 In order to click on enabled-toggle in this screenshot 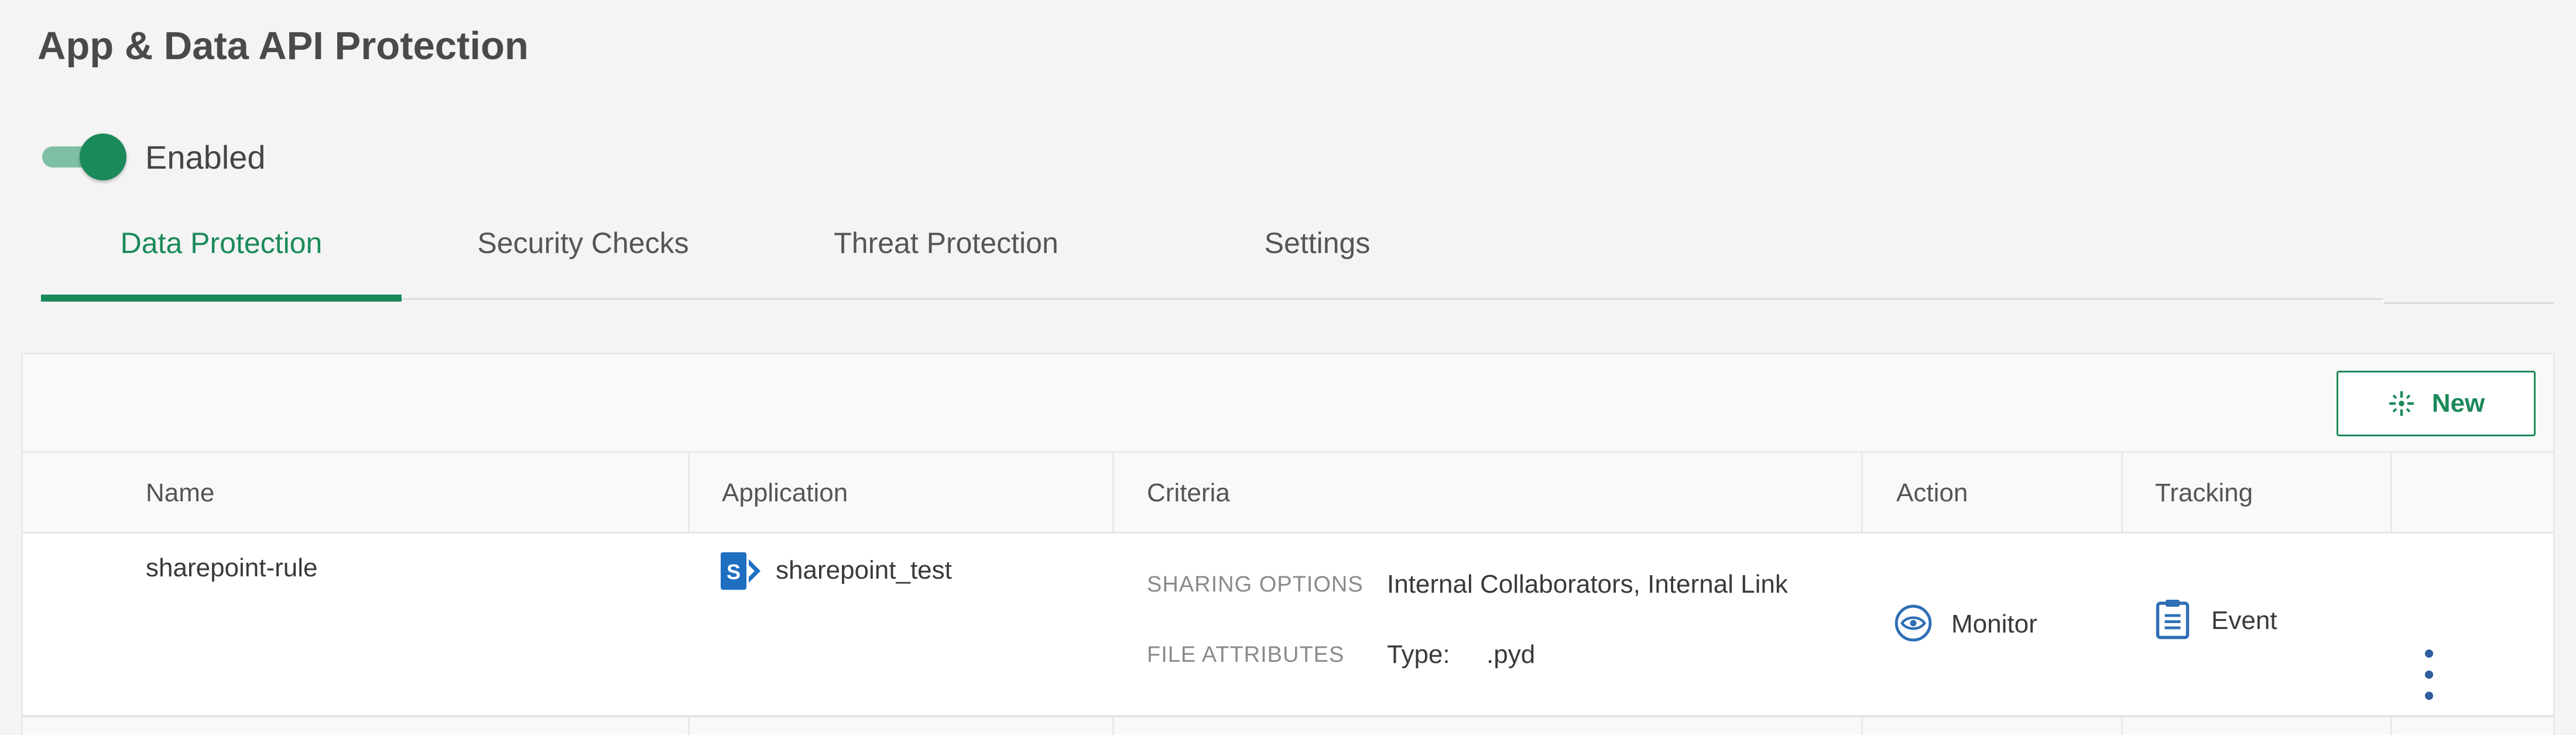, I will do `click(85, 157)`.